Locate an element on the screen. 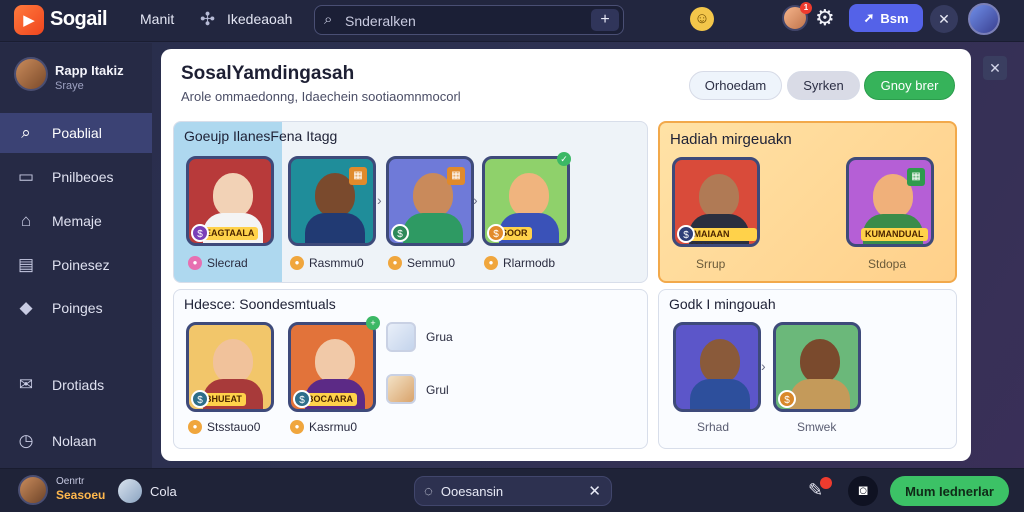  chat-pill: ◌ Ooesansin ✕ is located at coordinates (513, 491).